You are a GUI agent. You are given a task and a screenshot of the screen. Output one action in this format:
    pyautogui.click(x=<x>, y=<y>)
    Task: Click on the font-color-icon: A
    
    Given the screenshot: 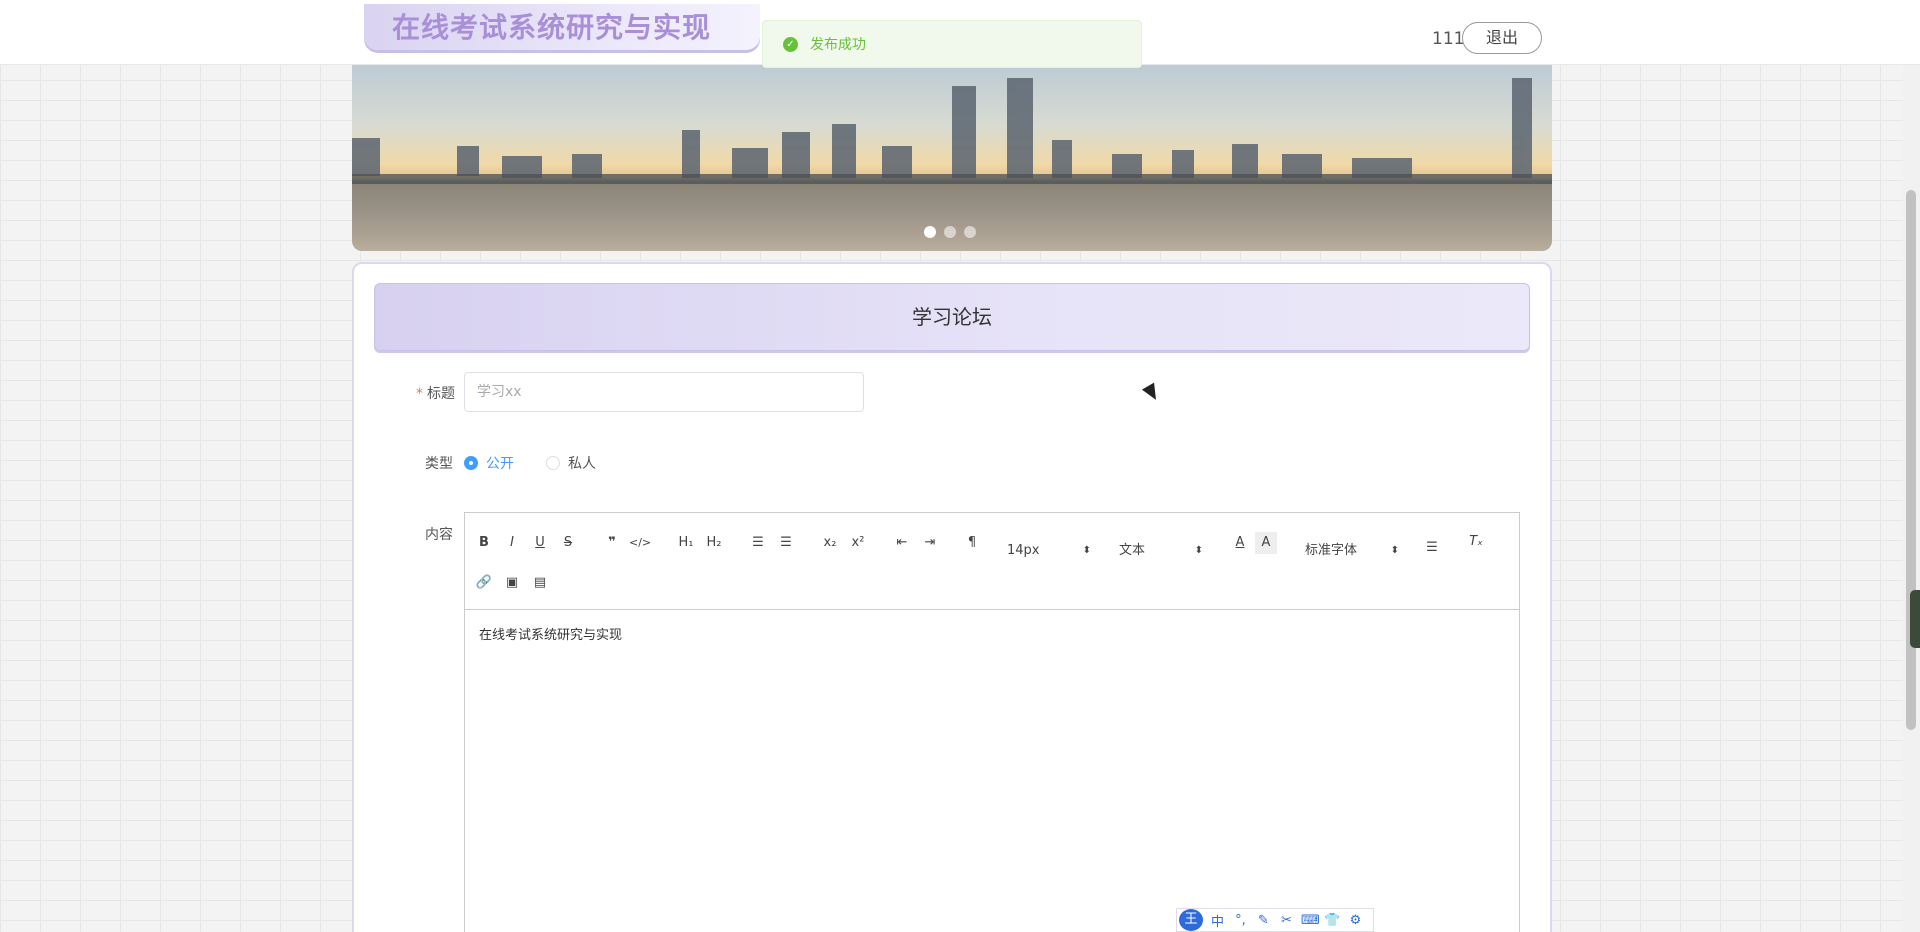 What is the action you would take?
    pyautogui.click(x=1240, y=543)
    